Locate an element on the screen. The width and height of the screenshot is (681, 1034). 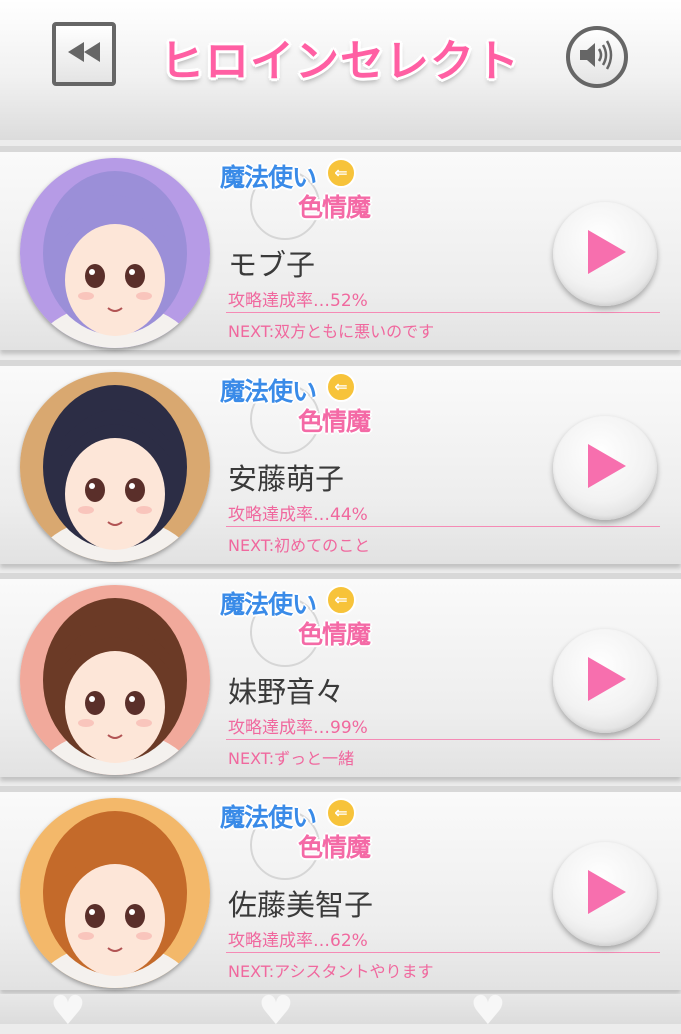
completion-rate: 攻略達成率…99% is located at coordinates (298, 728).